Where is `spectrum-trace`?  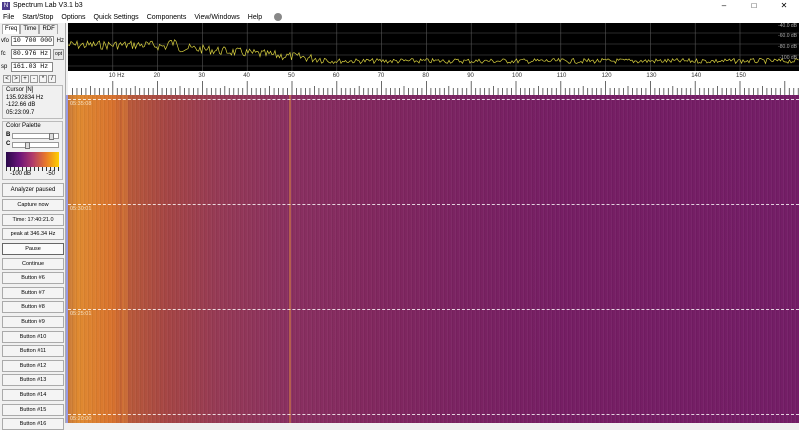
spectrum-trace is located at coordinates (433, 52).